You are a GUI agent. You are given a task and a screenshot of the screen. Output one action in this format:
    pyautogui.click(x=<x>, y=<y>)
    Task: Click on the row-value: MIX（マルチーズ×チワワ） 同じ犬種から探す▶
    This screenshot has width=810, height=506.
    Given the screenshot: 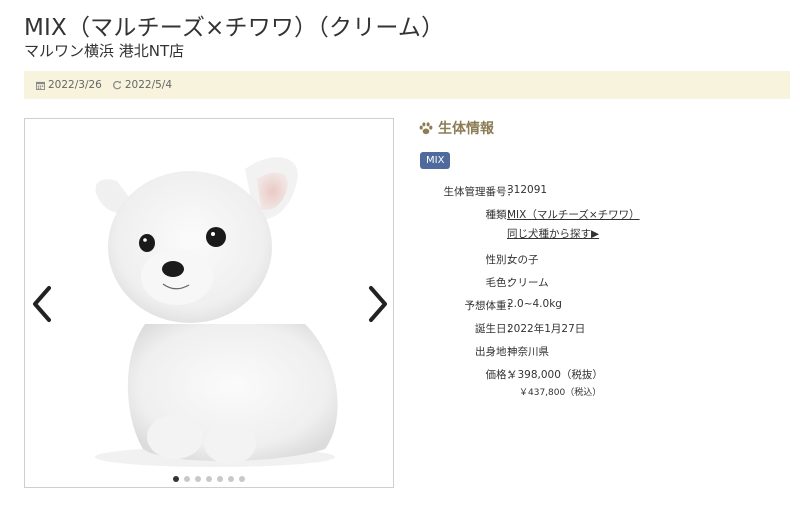 What is the action you would take?
    pyautogui.click(x=573, y=224)
    